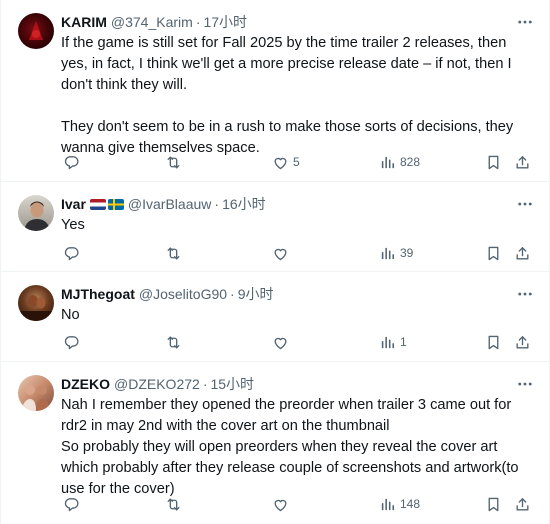  Describe the element at coordinates (84, 22) in the screenshot. I see `display-name: KARIM` at that location.